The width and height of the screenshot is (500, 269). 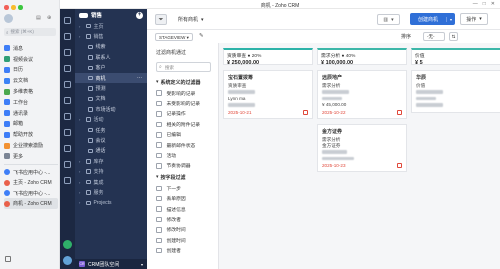 What do you see at coordinates (67, 180) in the screenshot?
I see `help-icon` at bounding box center [67, 180].